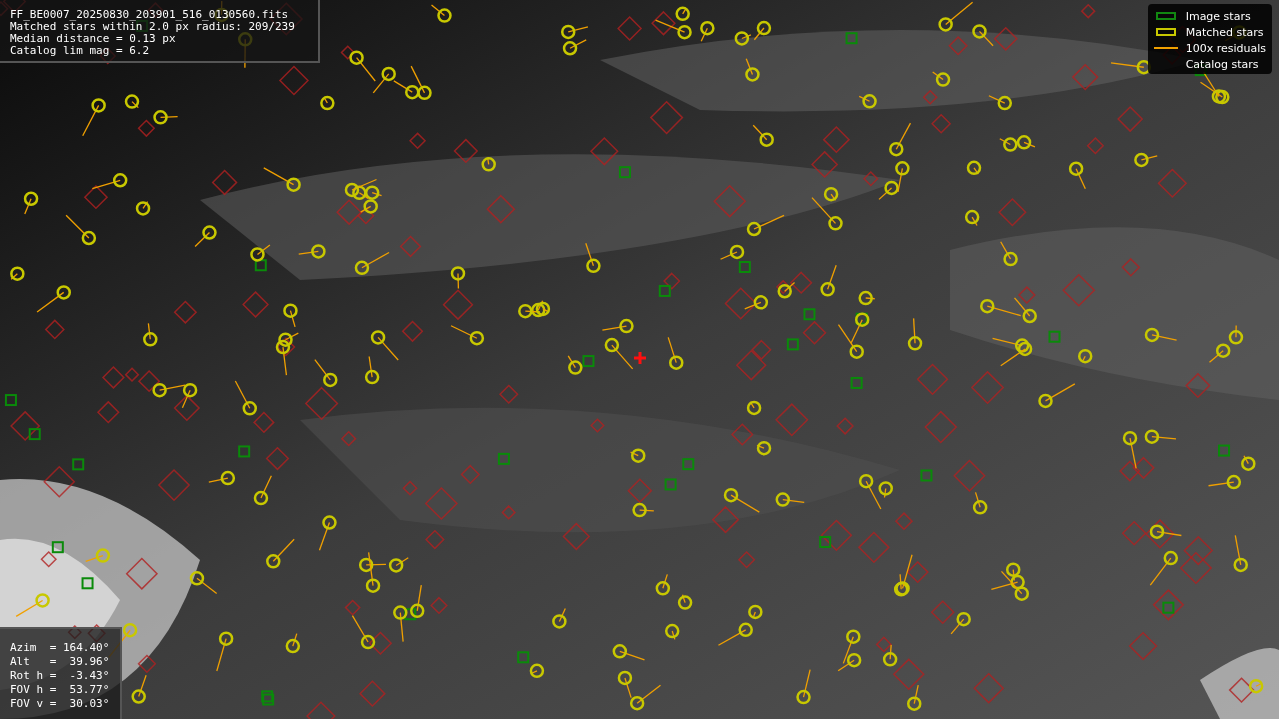 This screenshot has width=1279, height=719. I want to click on pointing-text: Alt = 39.96°, so click(60, 662).